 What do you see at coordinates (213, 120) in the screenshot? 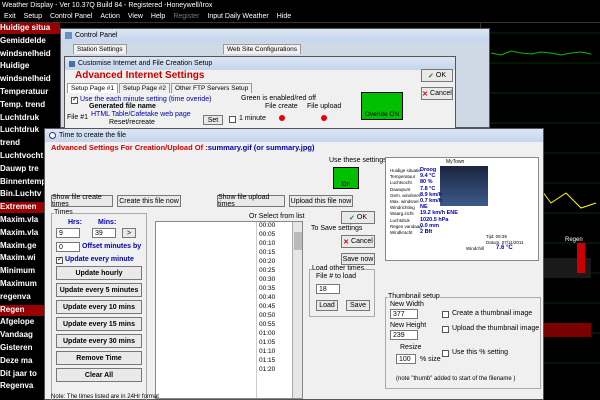
I see `set-button: Set` at bounding box center [213, 120].